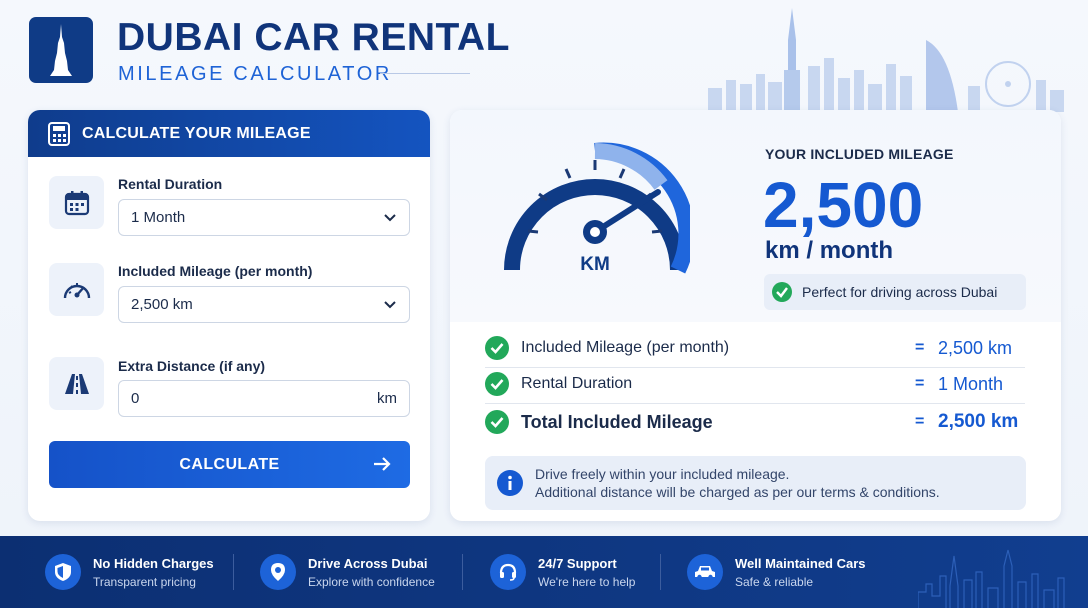 Image resolution: width=1088 pixels, height=608 pixels. What do you see at coordinates (617, 421) in the screenshot?
I see `summary-row-label: Total Included Mileage` at bounding box center [617, 421].